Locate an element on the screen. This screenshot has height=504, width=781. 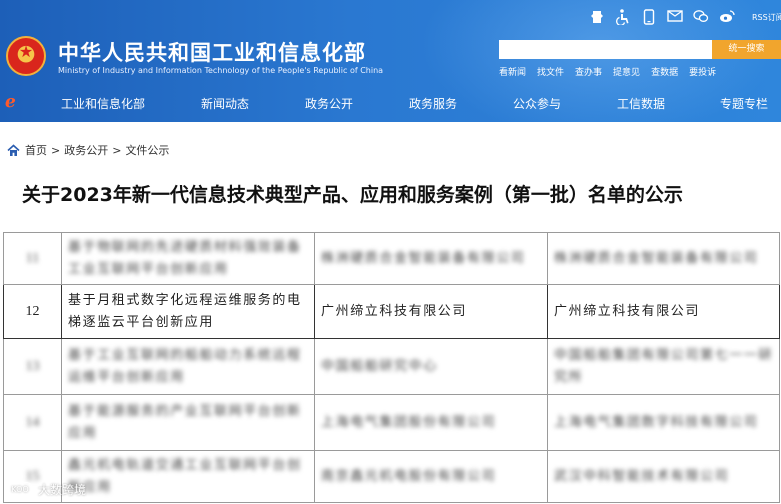
quick-link-feedback: 提意见 is located at coordinates (626, 71).